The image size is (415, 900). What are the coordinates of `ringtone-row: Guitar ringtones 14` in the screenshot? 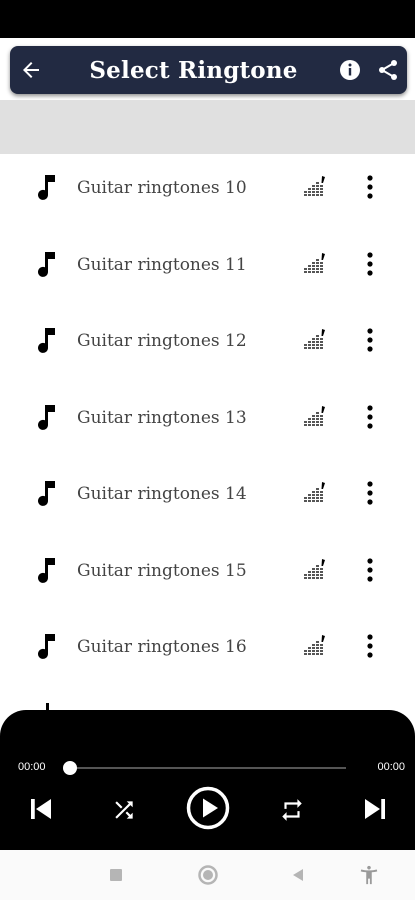 It's located at (207, 498).